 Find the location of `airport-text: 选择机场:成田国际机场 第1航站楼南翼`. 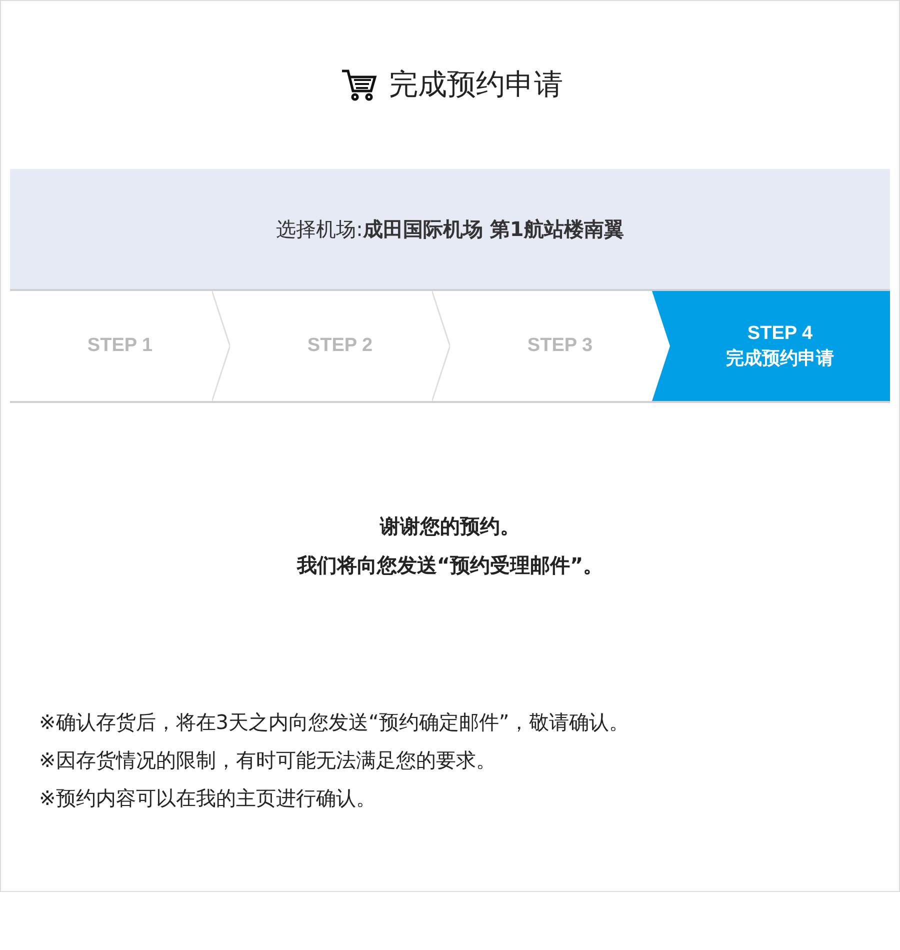

airport-text: 选择机场:成田国际机场 第1航站楼南翼 is located at coordinates (450, 229).